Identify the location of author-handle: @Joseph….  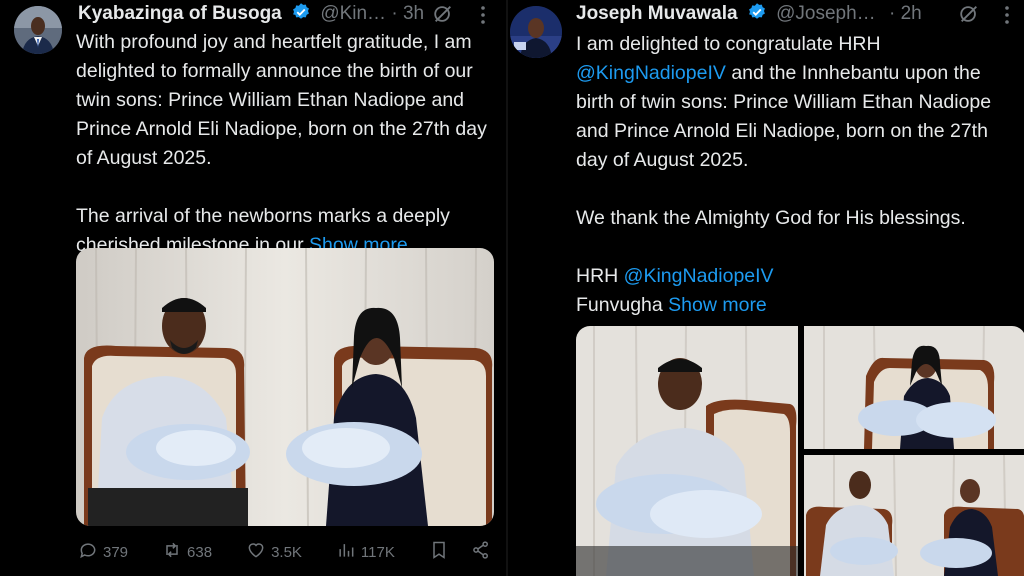
(826, 13).